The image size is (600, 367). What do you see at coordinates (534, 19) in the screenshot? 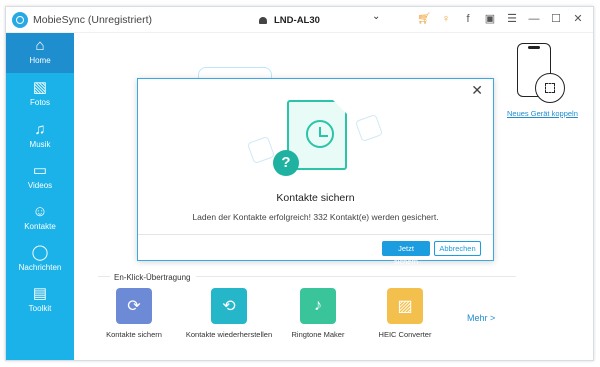
I see `minimize-icon: —` at bounding box center [534, 19].